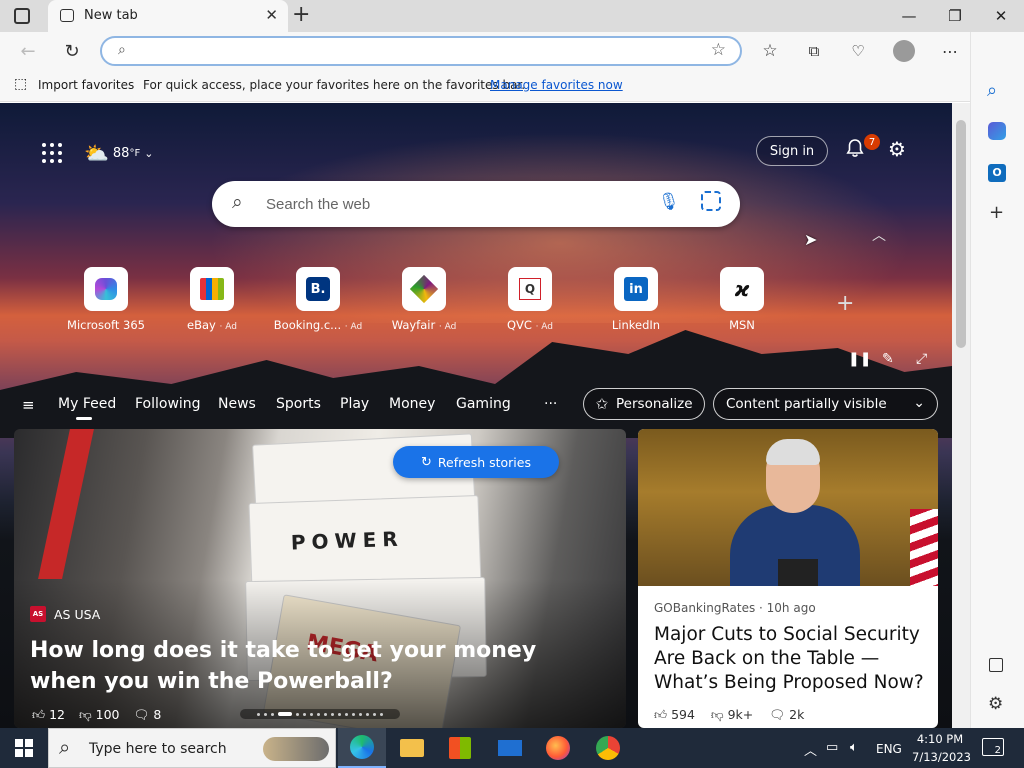 This screenshot has height=768, width=1024. Describe the element at coordinates (995, 704) in the screenshot. I see `sidebar-settings-icon: ⚙` at that location.